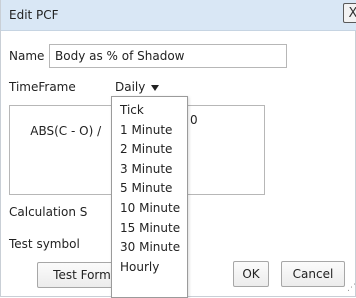 The width and height of the screenshot is (356, 298). I want to click on timeframe-select: Daily, so click(137, 87).